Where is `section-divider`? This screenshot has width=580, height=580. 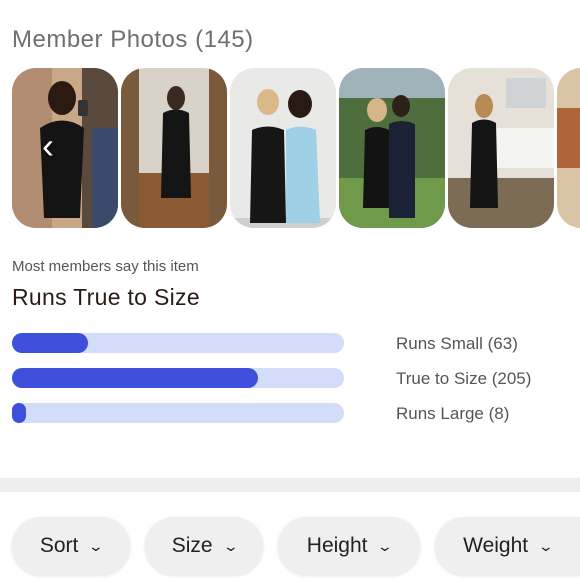
section-divider is located at coordinates (290, 485).